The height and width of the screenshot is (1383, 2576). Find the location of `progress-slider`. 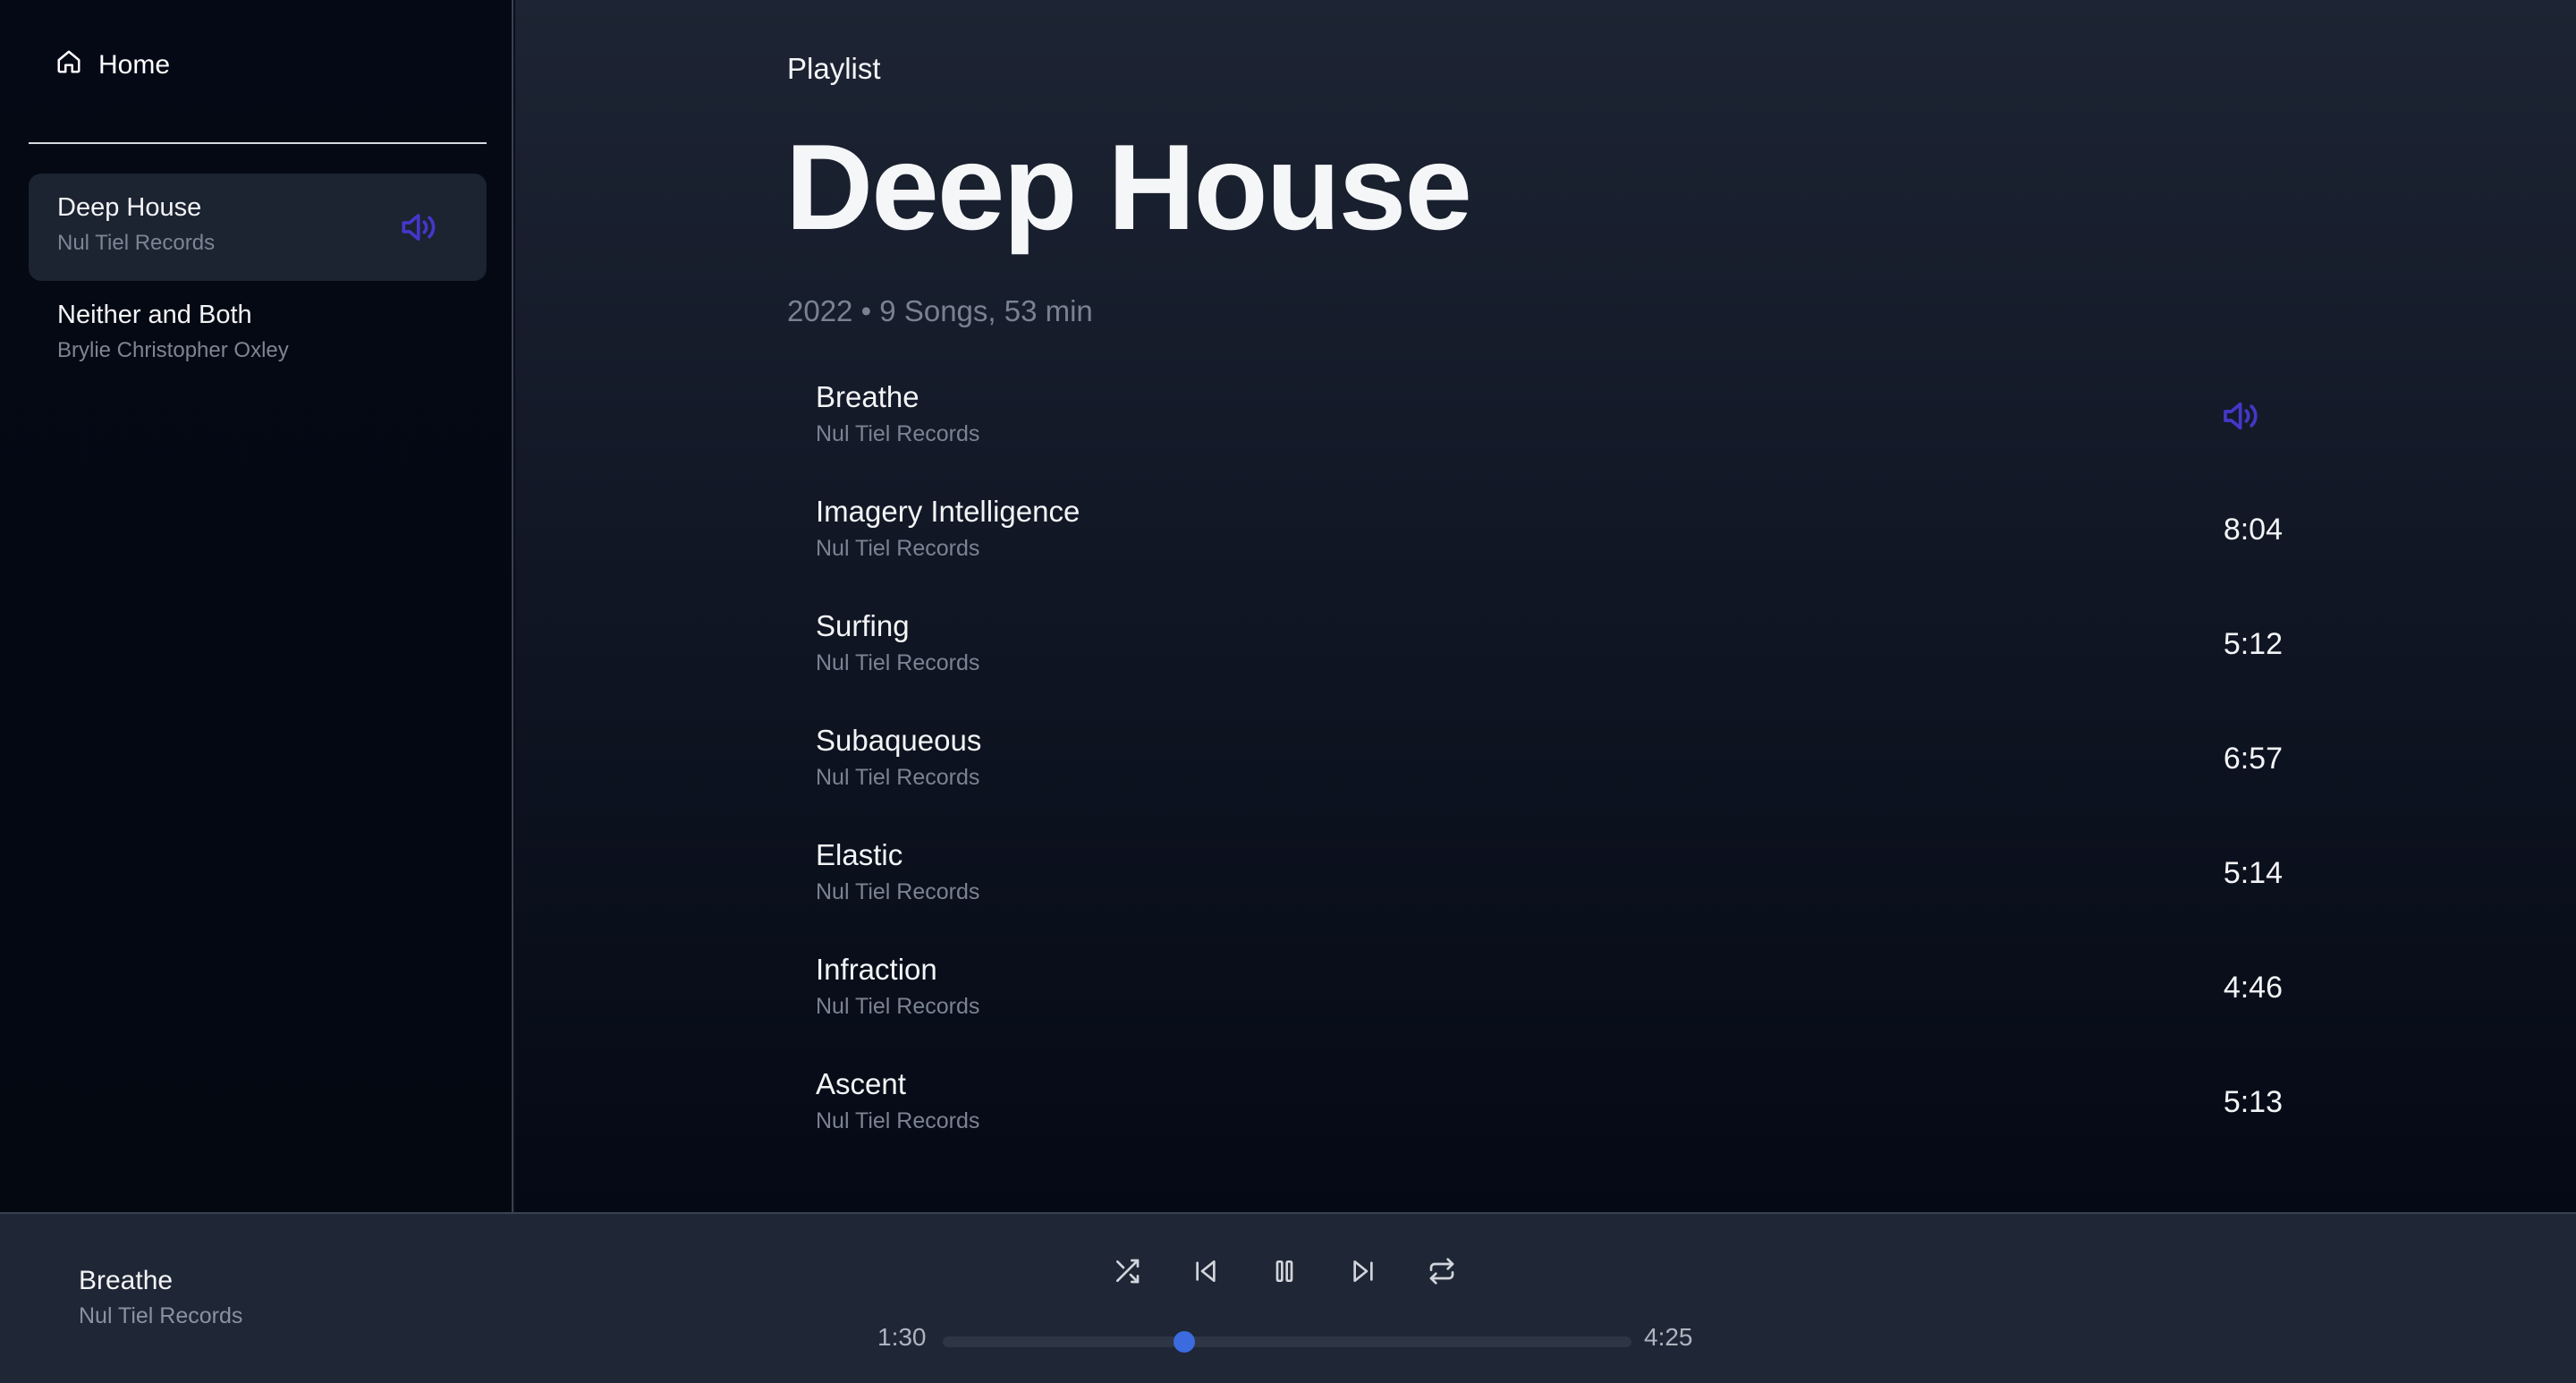

progress-slider is located at coordinates (1287, 1342).